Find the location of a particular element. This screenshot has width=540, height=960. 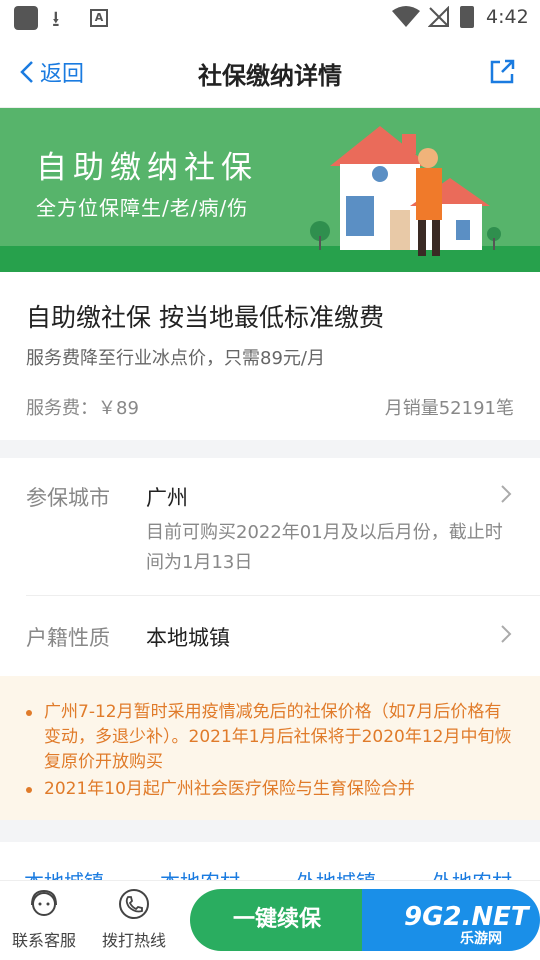

product-title: 自助缴社保 按当地最低标准缴费 is located at coordinates (205, 317).